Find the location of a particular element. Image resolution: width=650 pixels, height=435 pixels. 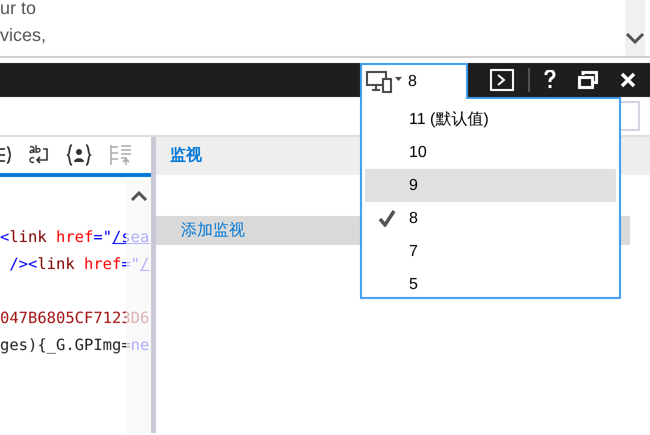

code-line: 047B6805CF7123D6 is located at coordinates (75, 318).